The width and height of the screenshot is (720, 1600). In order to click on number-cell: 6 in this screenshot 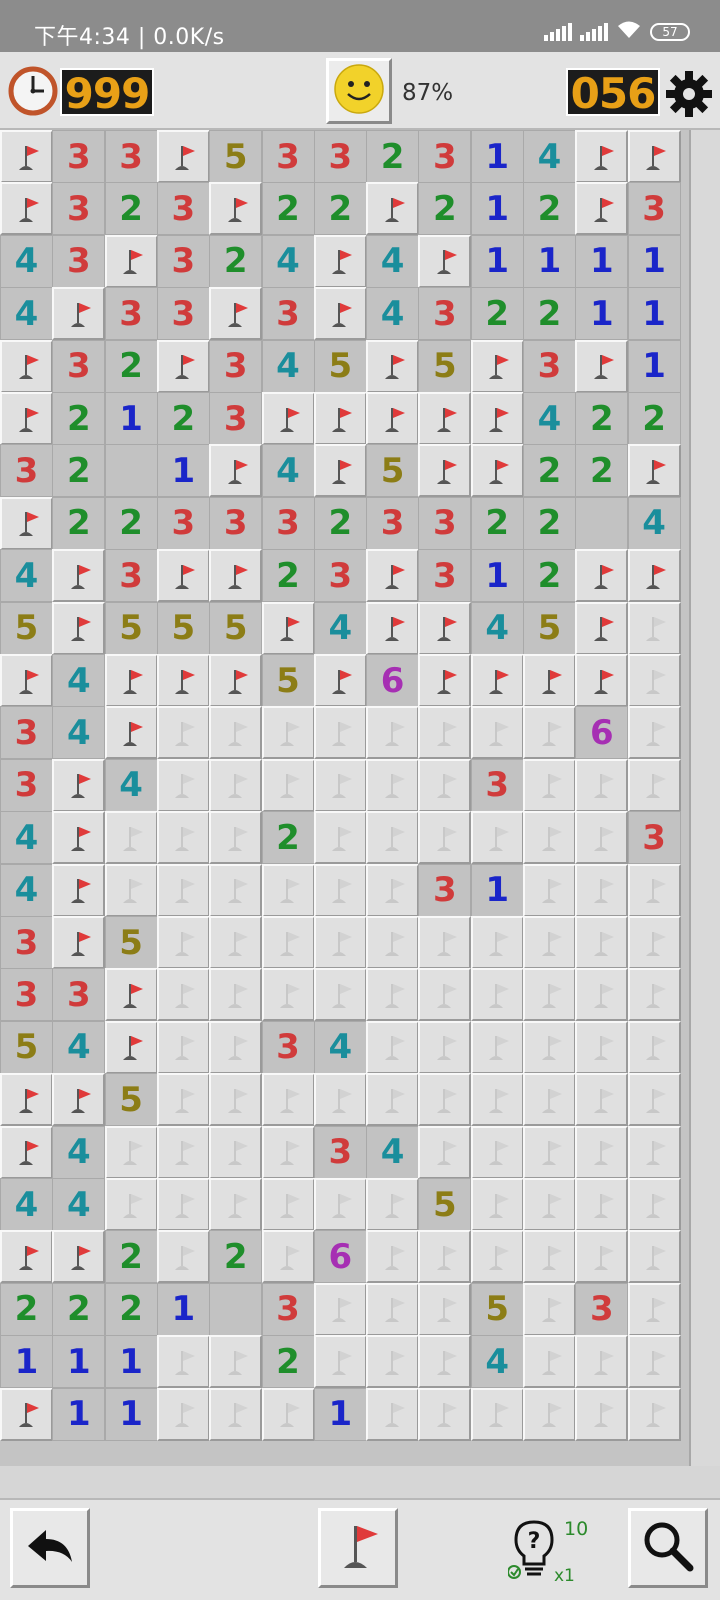, I will do `click(393, 680)`.